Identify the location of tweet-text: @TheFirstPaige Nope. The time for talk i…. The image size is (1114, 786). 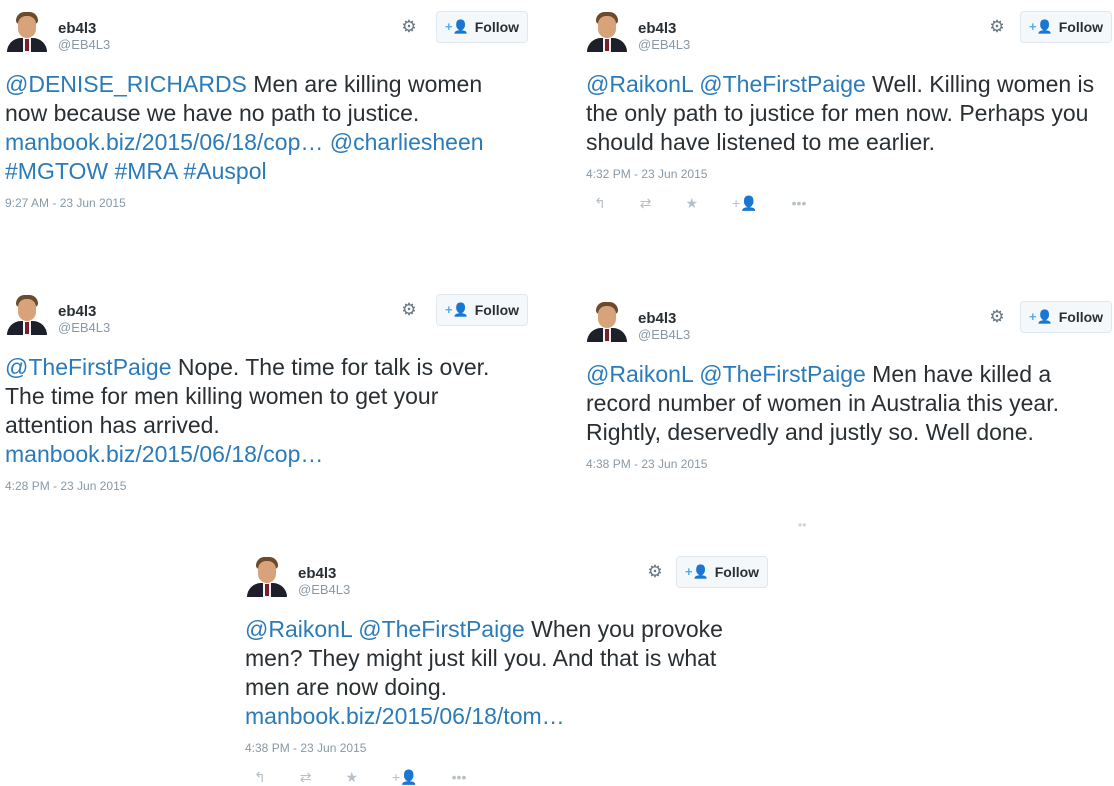
(267, 411).